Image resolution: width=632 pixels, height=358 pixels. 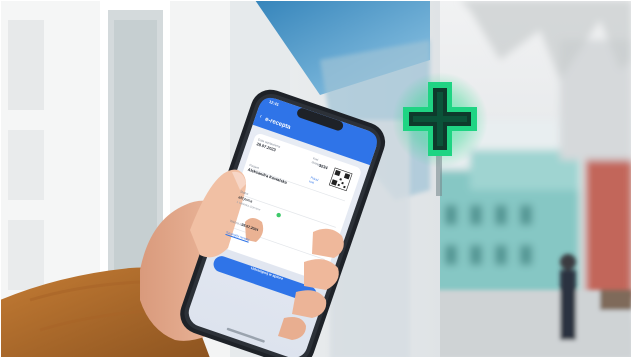 I want to click on pharmacy-cross-icon, so click(x=440, y=120).